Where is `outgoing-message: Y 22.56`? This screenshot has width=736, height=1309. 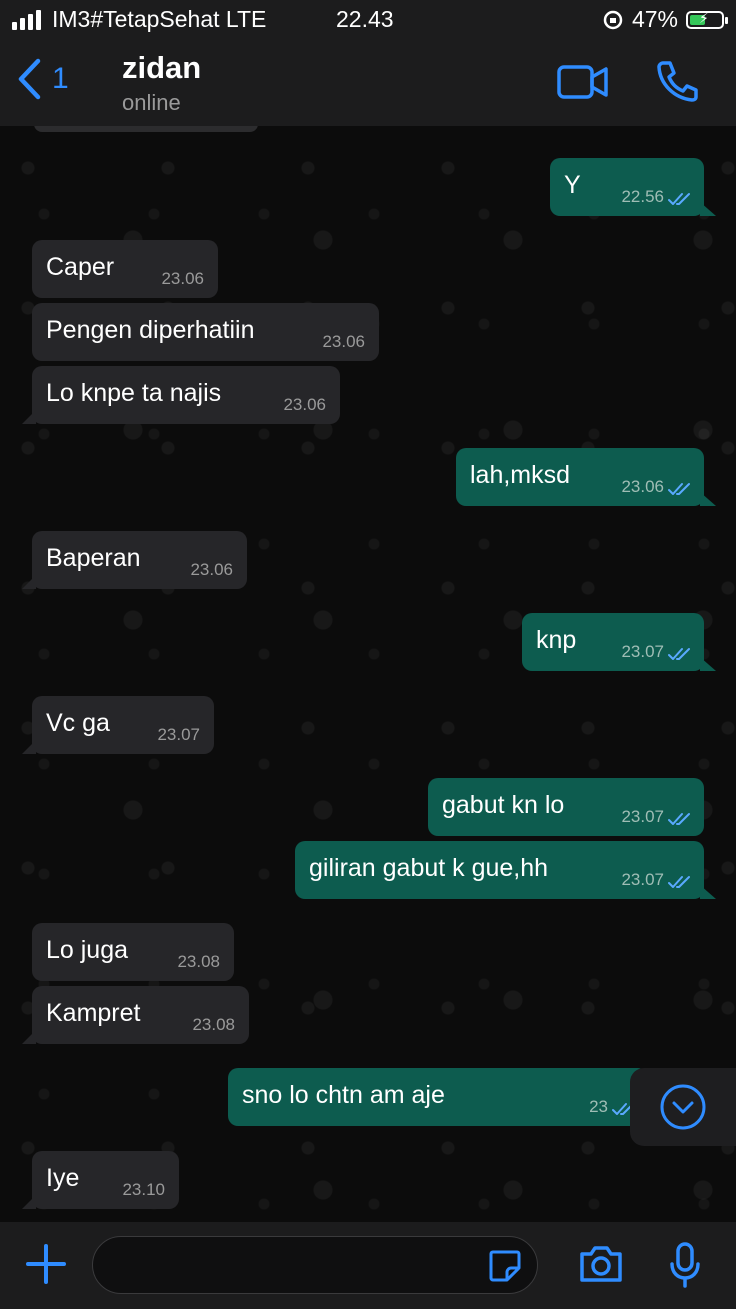
outgoing-message: Y 22.56 is located at coordinates (633, 187).